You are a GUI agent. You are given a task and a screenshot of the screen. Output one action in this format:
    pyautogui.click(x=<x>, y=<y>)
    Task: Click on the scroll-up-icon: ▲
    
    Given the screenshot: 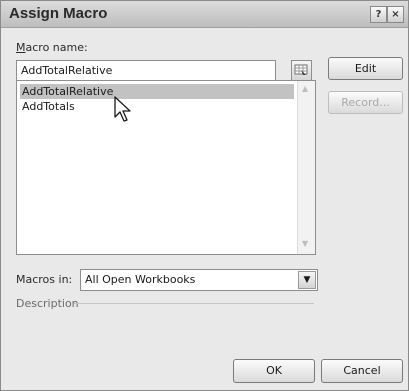 What is the action you would take?
    pyautogui.click(x=305, y=88)
    